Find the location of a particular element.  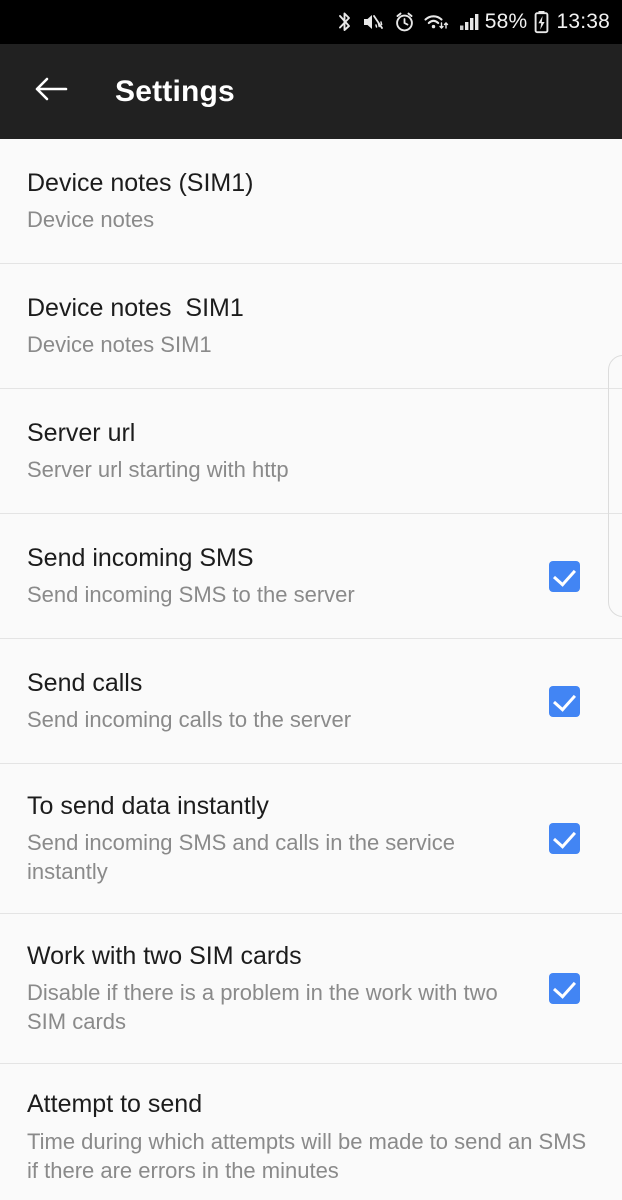

cellular-signal-icon is located at coordinates (470, 22).